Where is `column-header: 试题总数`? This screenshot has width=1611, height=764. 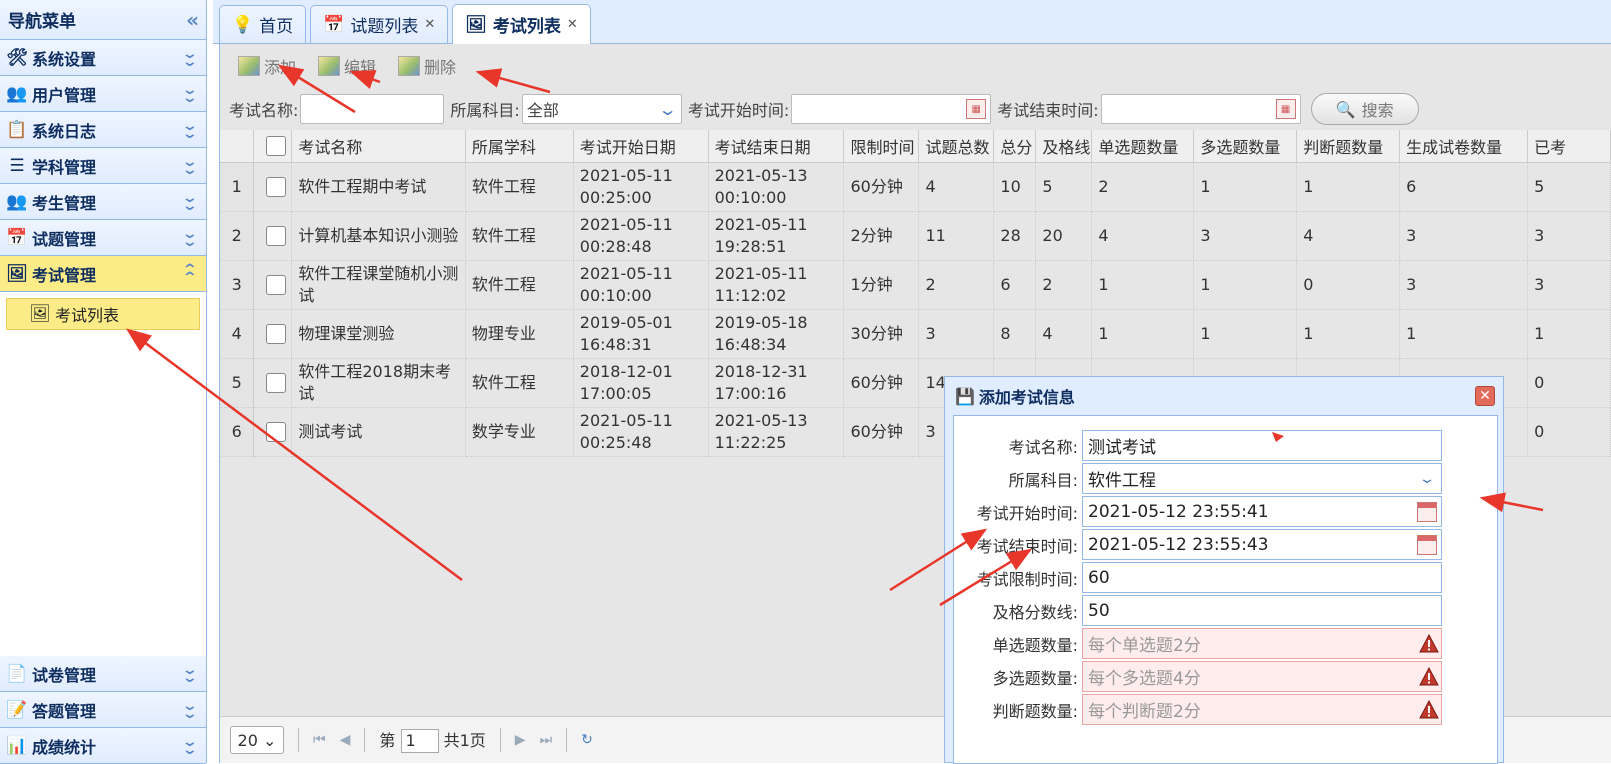 column-header: 试题总数 is located at coordinates (956, 146).